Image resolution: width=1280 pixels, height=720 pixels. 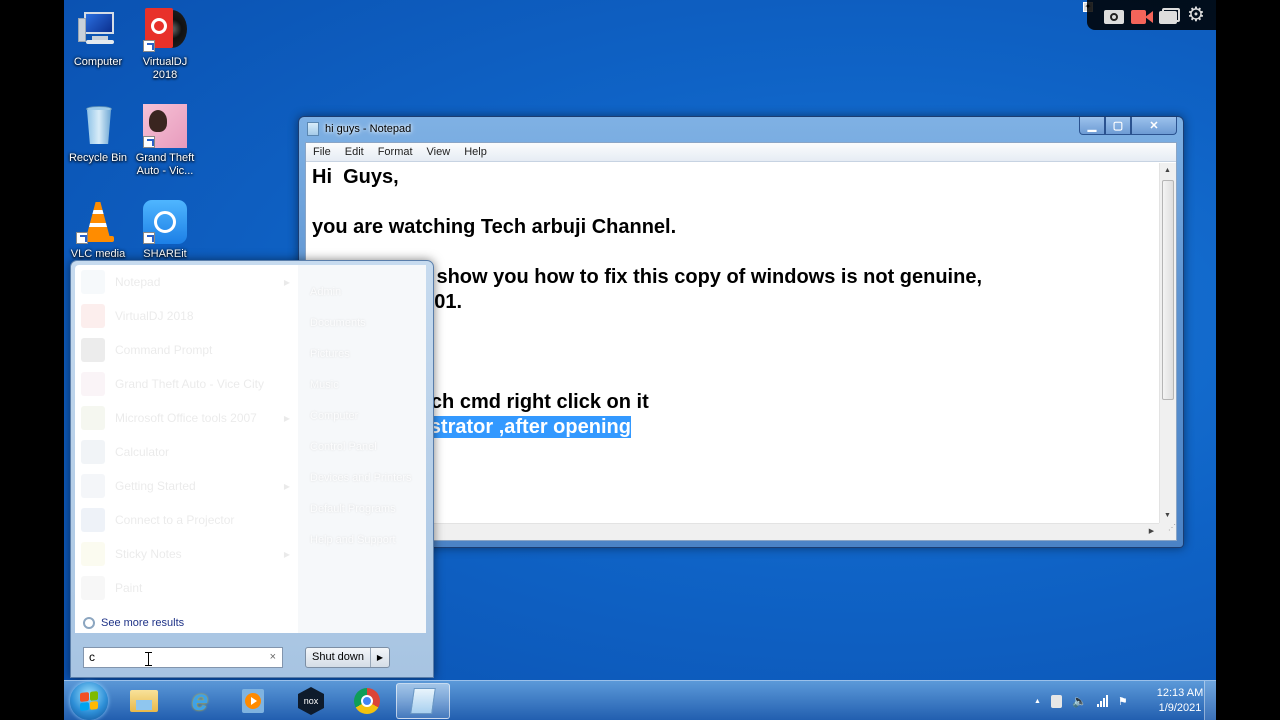 I want to click on projector-icon, so click(x=93, y=520).